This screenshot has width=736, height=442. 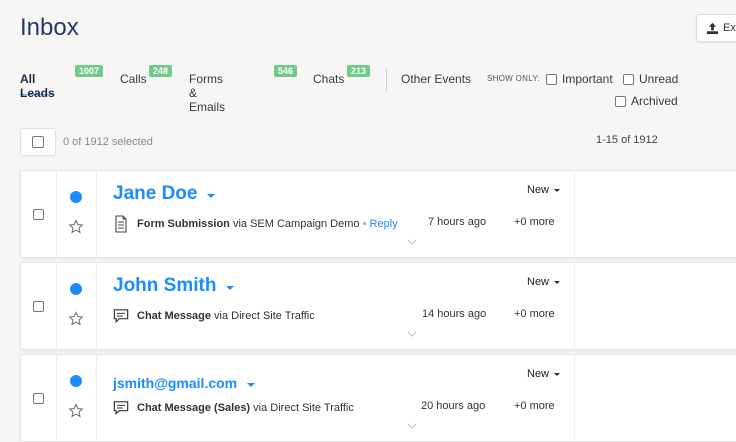 What do you see at coordinates (296, 224) in the screenshot?
I see `activity-source: via SEM Campaign Demo` at bounding box center [296, 224].